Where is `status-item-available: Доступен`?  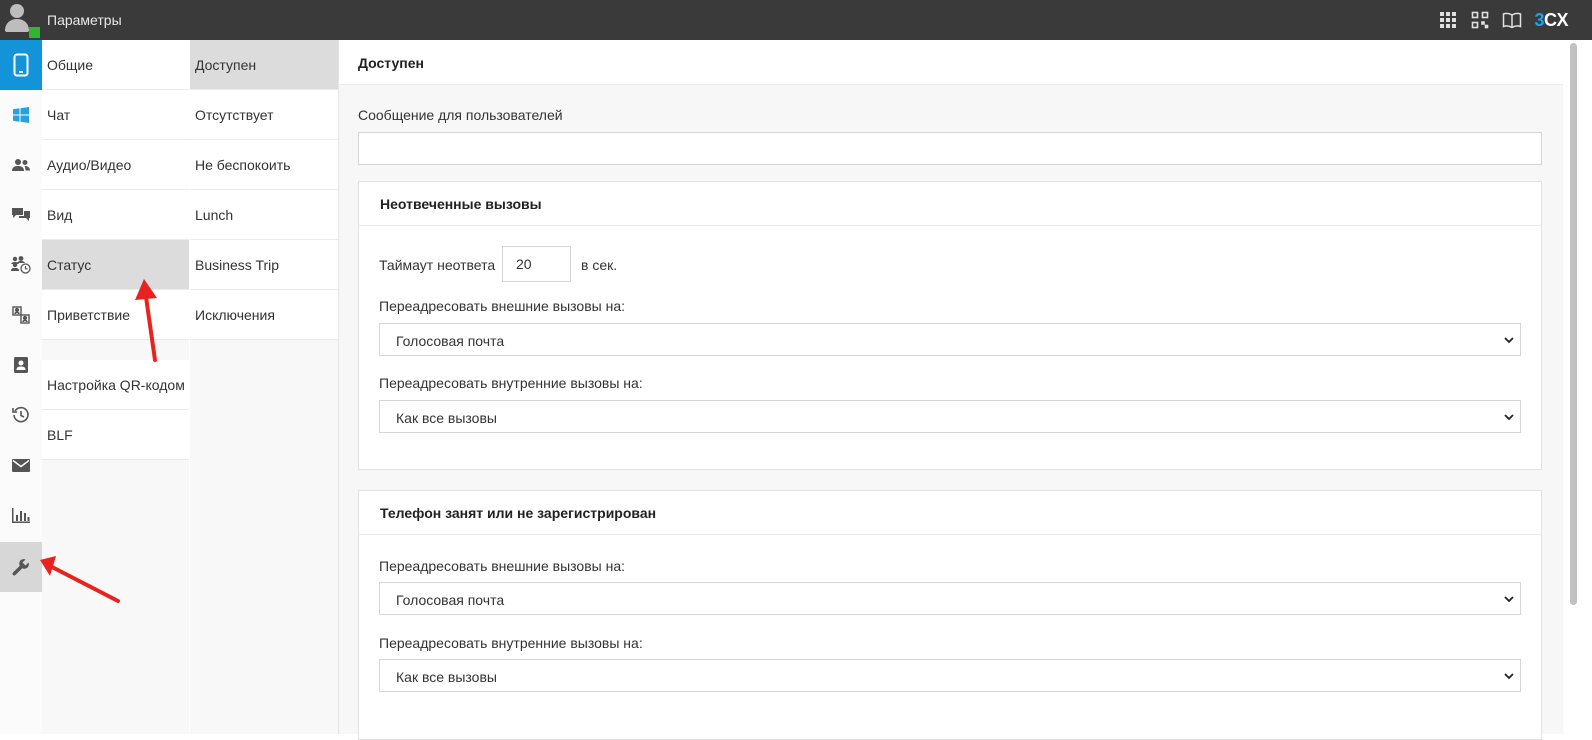 status-item-available: Доступен is located at coordinates (264, 65).